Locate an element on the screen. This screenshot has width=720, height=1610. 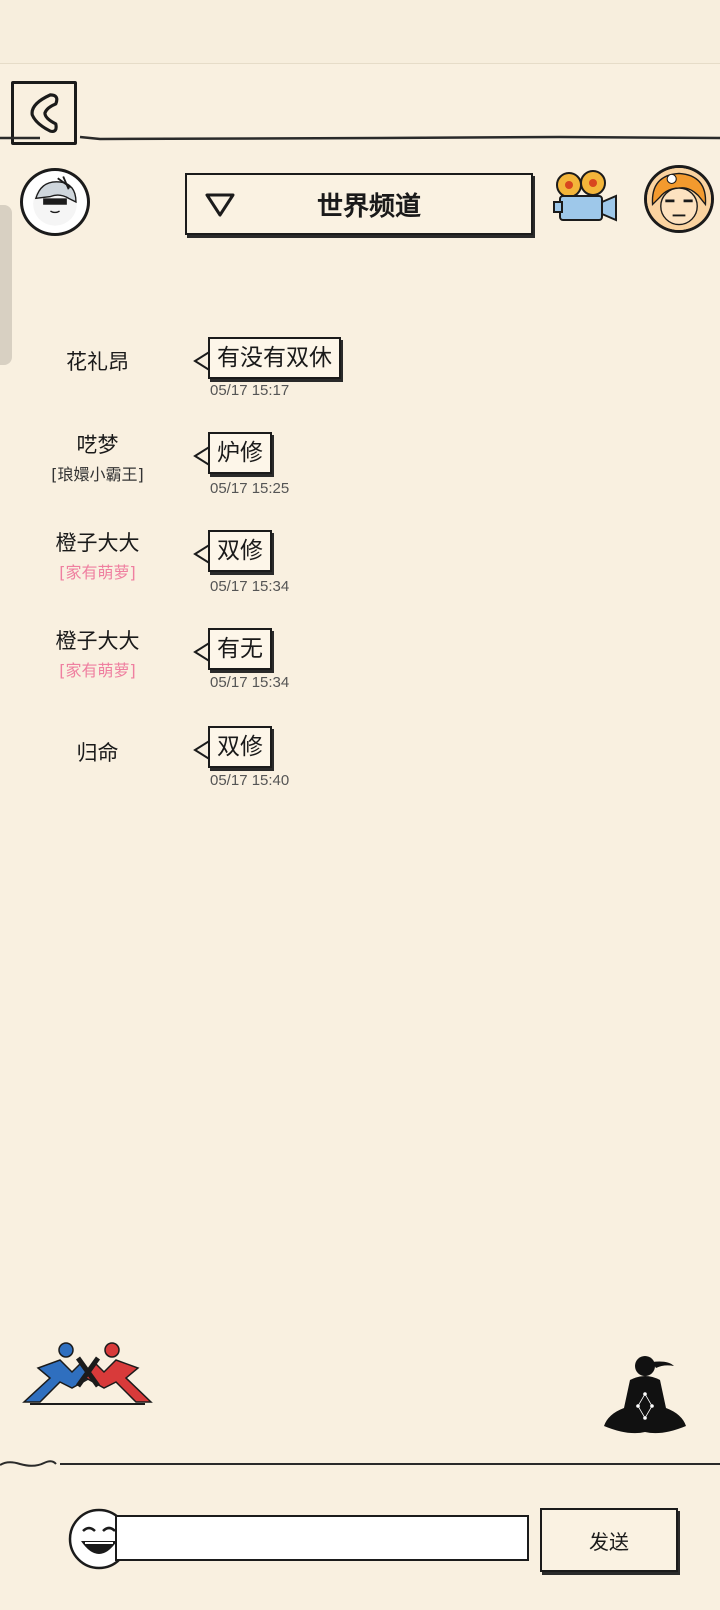
movie-camera-icon is located at coordinates (587, 199).